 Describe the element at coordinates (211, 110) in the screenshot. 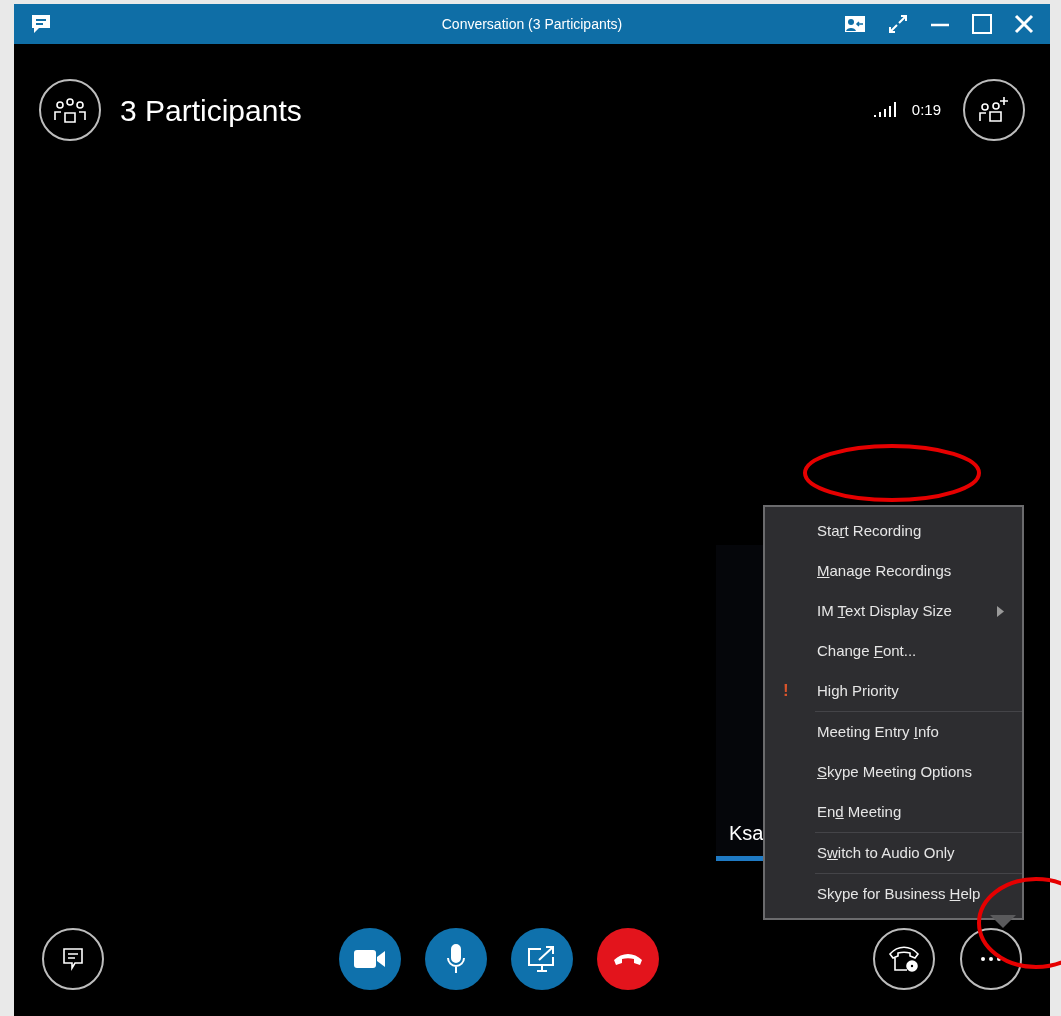

I see `participants-title: 3 Participants` at that location.